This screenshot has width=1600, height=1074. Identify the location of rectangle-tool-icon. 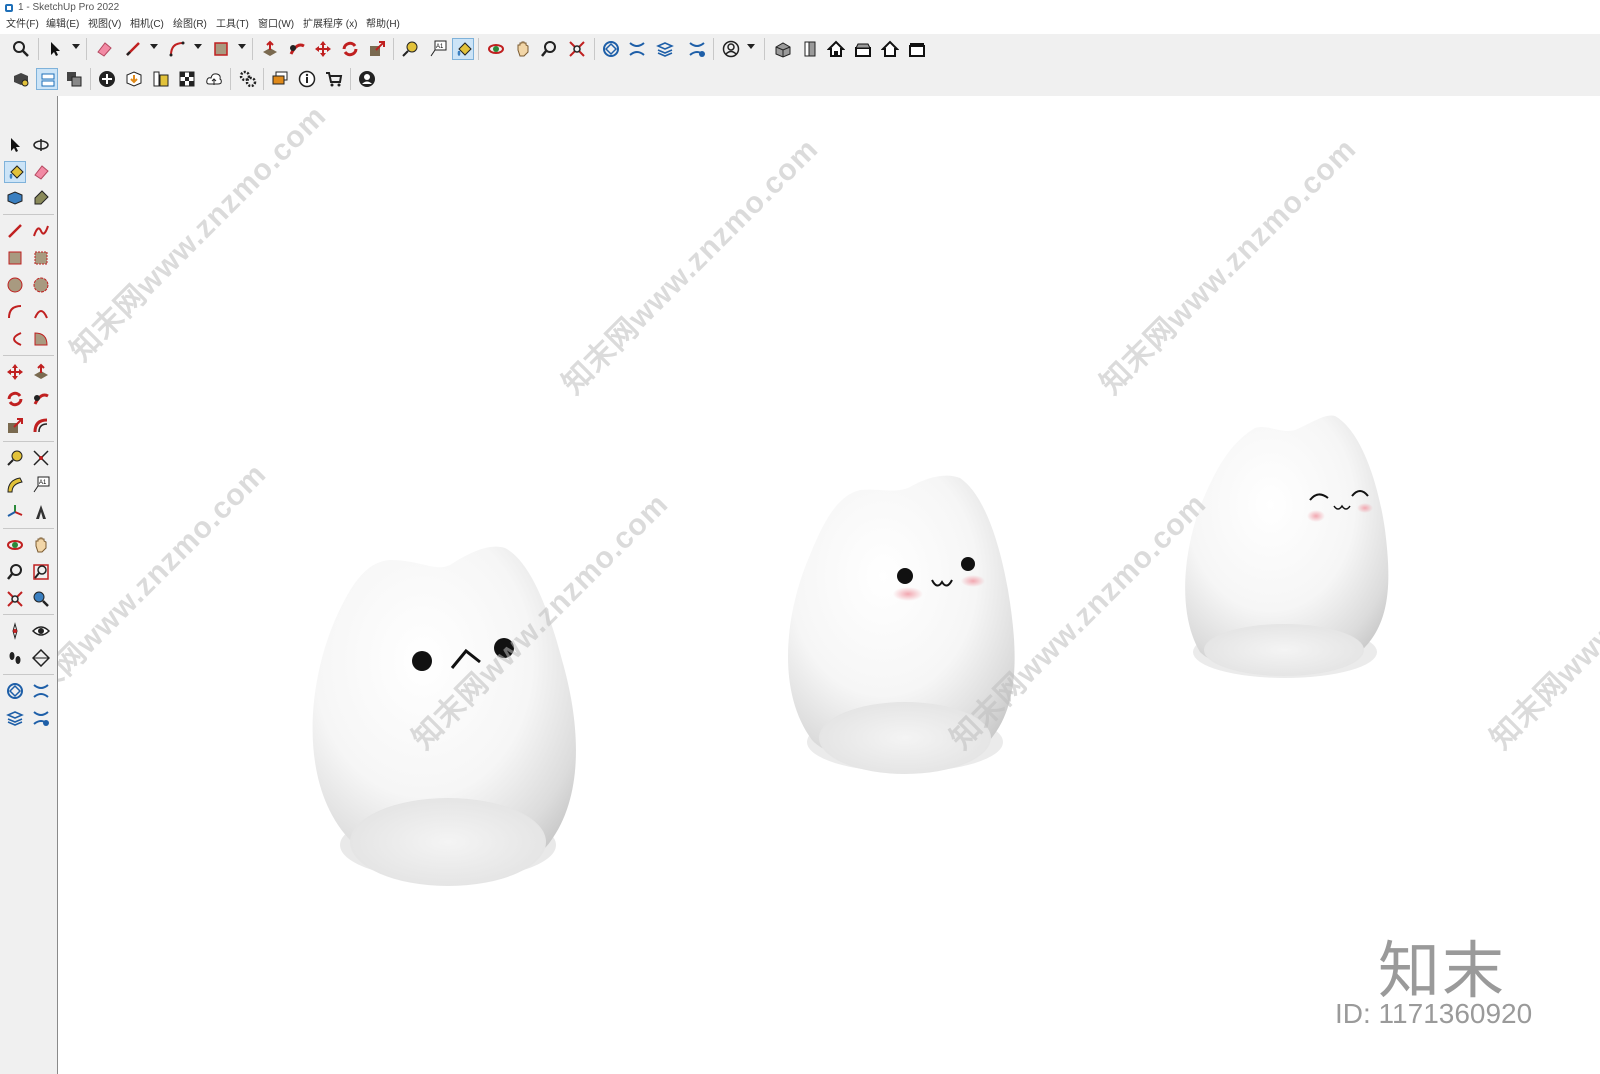
(15, 258).